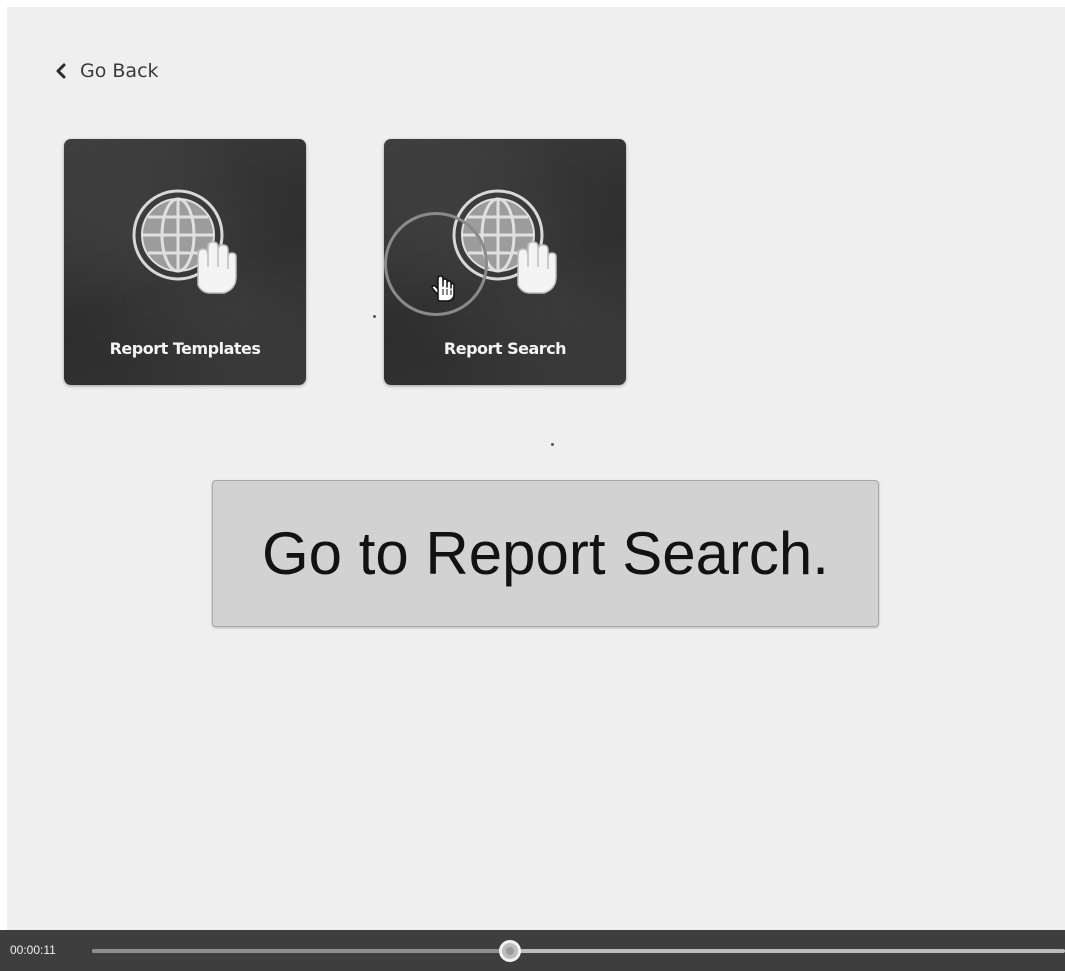 The width and height of the screenshot is (1065, 971). I want to click on video-player-bar: 00:00:11, so click(532, 950).